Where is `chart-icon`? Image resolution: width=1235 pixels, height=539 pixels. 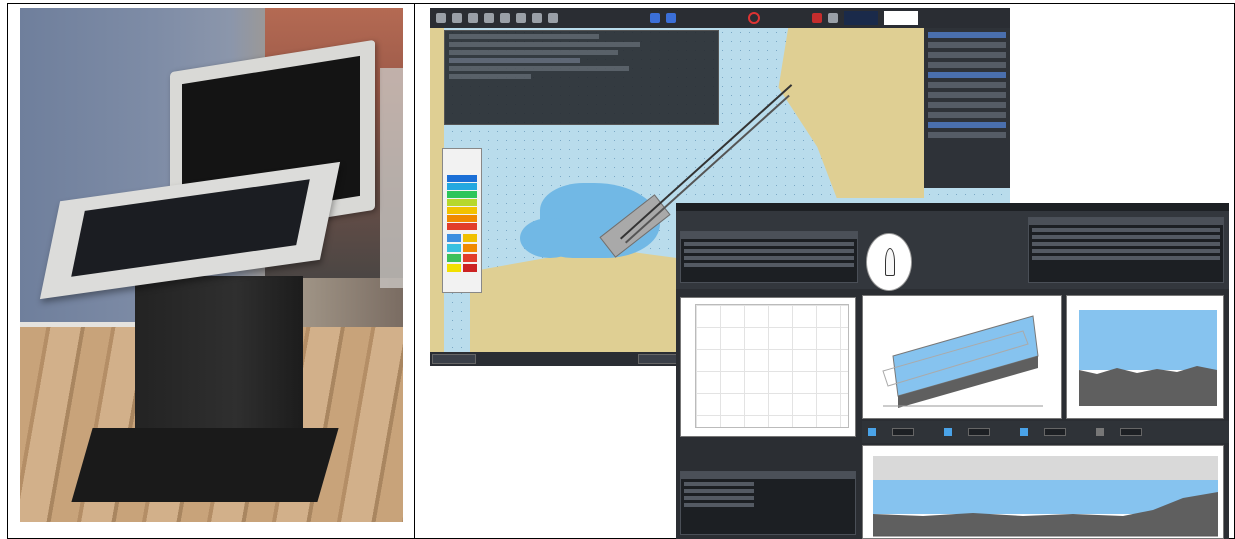
chart-icon is located at coordinates (457, 18).